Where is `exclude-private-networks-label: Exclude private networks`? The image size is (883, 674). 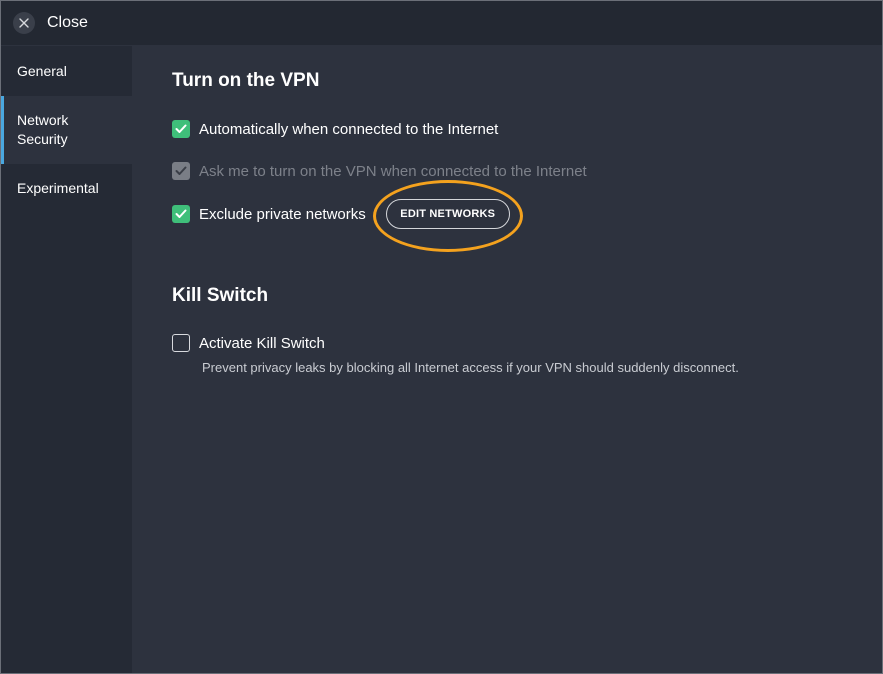 exclude-private-networks-label: Exclude private networks is located at coordinates (282, 214).